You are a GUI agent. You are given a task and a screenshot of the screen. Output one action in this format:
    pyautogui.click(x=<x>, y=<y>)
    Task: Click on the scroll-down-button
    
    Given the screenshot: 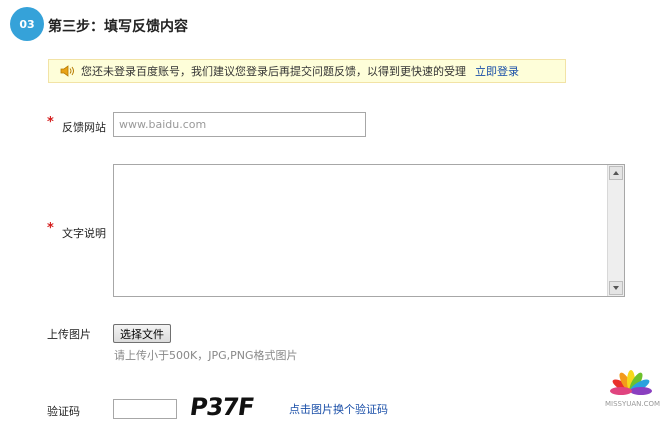 What is the action you would take?
    pyautogui.click(x=616, y=288)
    